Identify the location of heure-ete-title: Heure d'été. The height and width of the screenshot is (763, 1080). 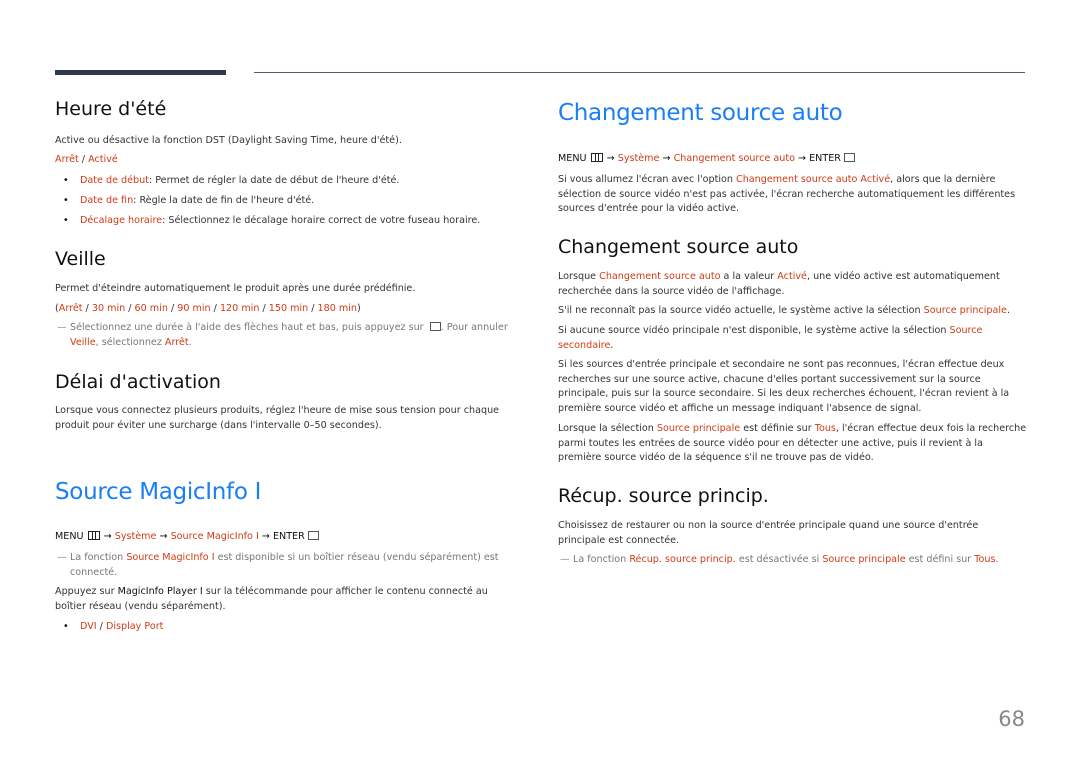
(111, 109).